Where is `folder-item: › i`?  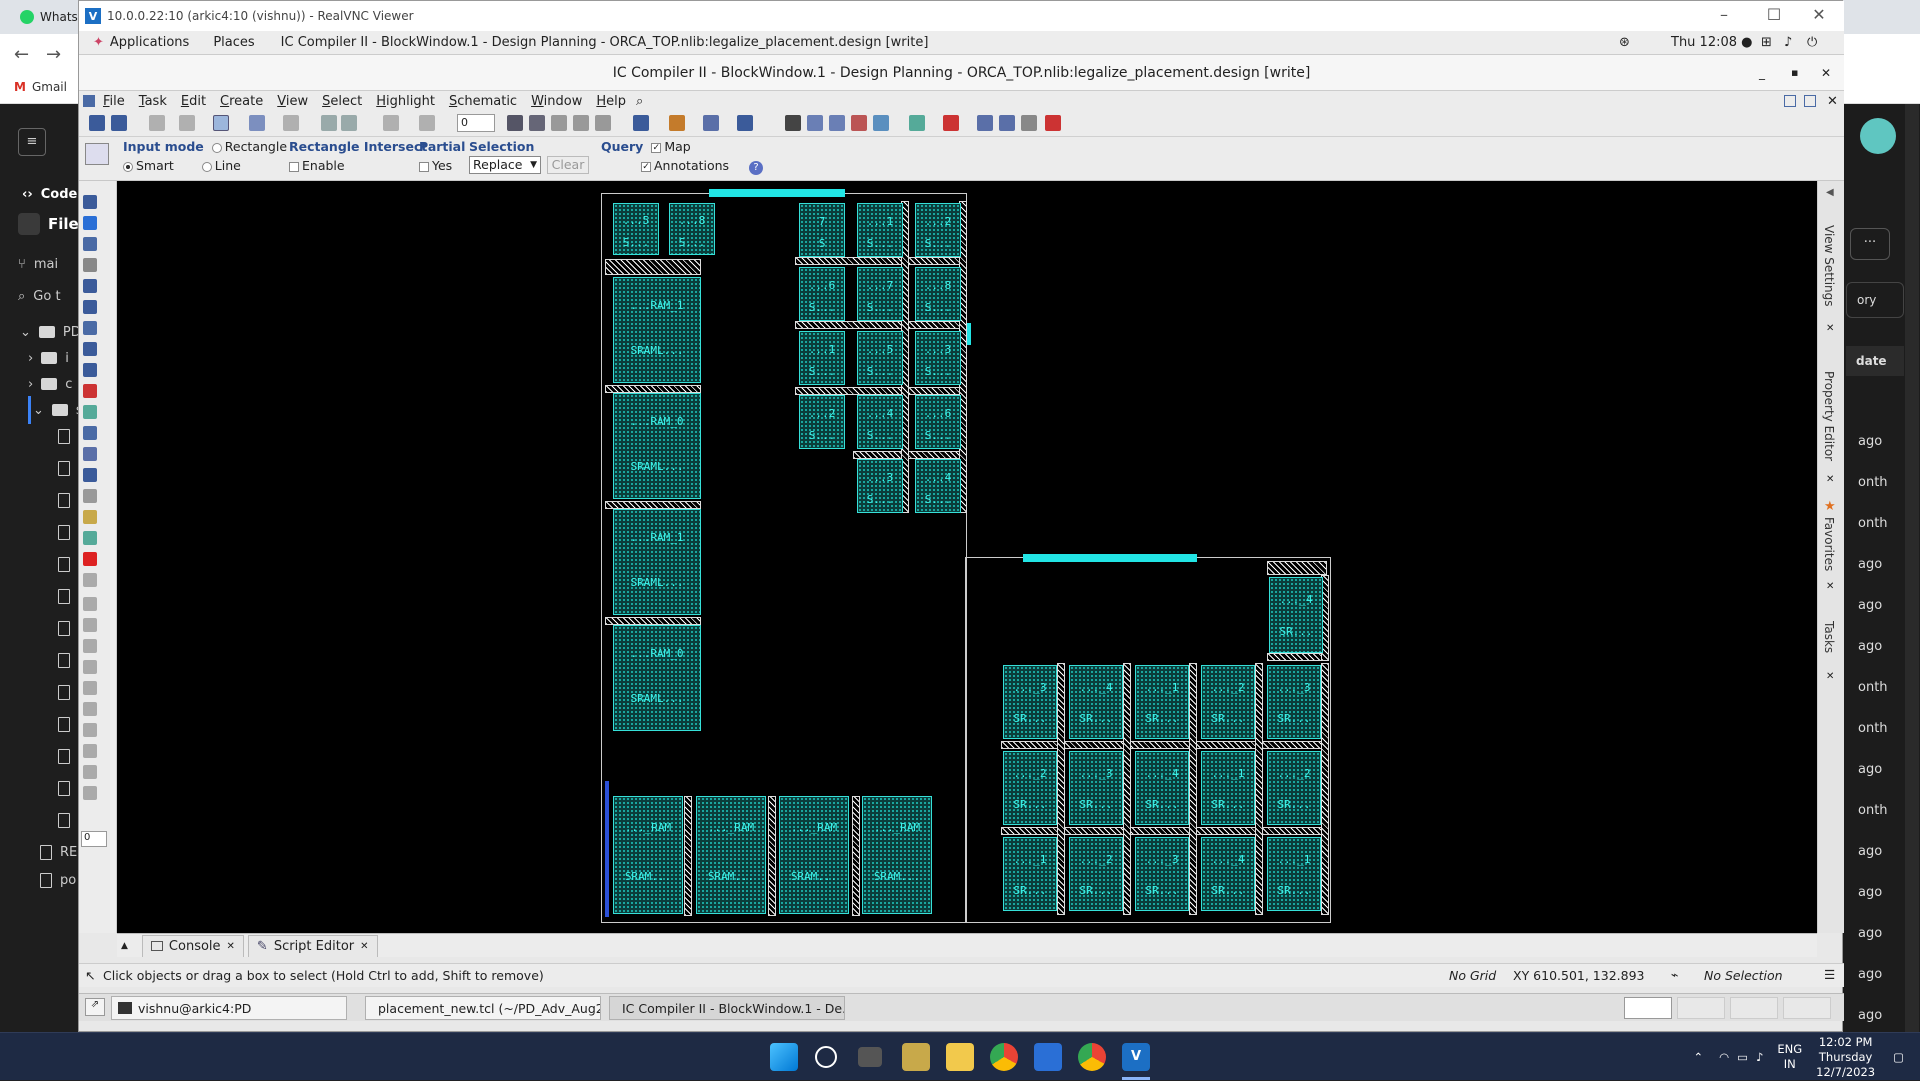
folder-item: › i is located at coordinates (48, 358).